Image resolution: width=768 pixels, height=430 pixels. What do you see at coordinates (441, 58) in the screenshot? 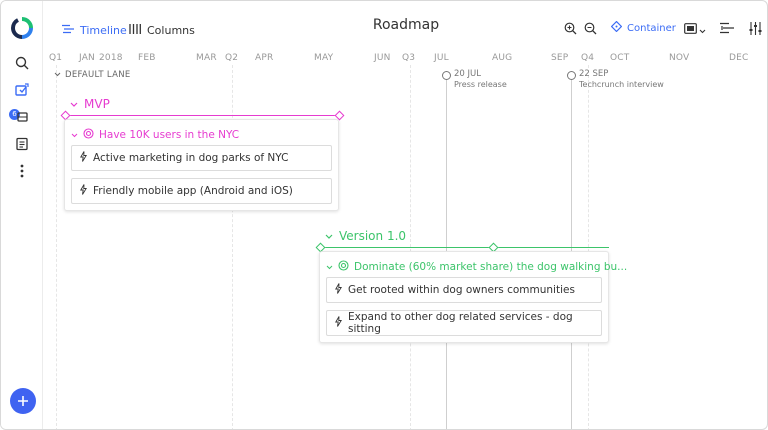
I see `month-label: JUL` at bounding box center [441, 58].